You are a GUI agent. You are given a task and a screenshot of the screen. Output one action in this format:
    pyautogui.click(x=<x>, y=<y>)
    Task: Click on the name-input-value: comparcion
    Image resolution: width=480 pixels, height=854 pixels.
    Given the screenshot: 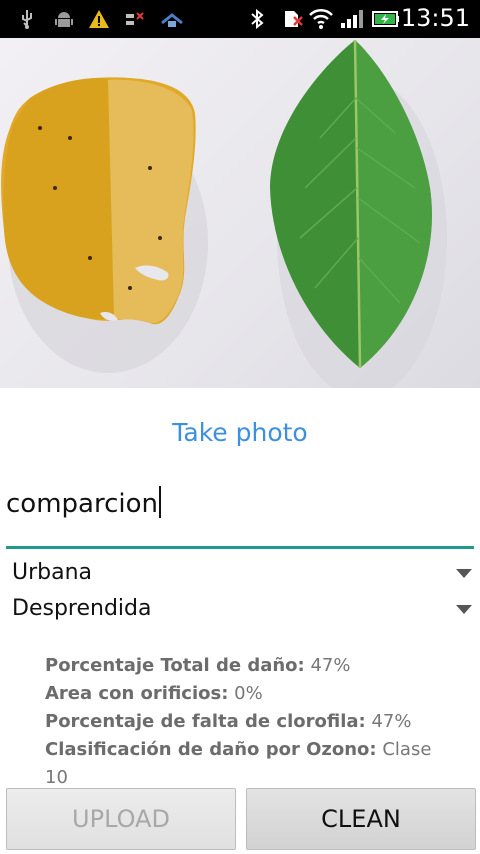 What is the action you would take?
    pyautogui.click(x=83, y=502)
    